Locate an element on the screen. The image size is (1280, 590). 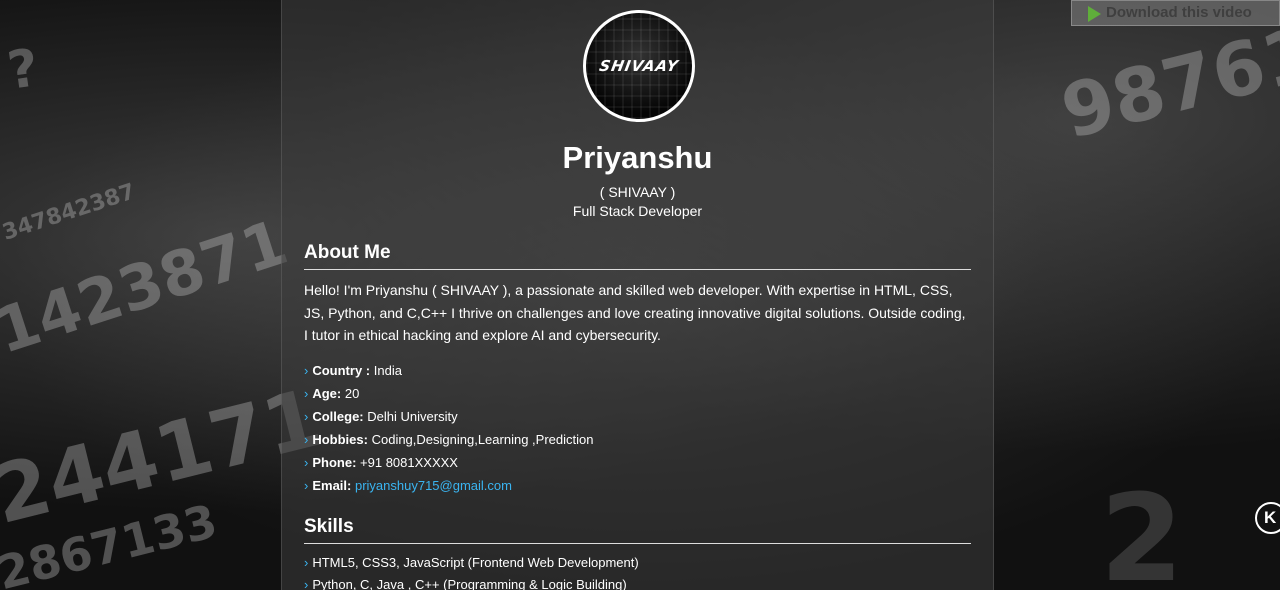
detail-label: Age: is located at coordinates (327, 393).